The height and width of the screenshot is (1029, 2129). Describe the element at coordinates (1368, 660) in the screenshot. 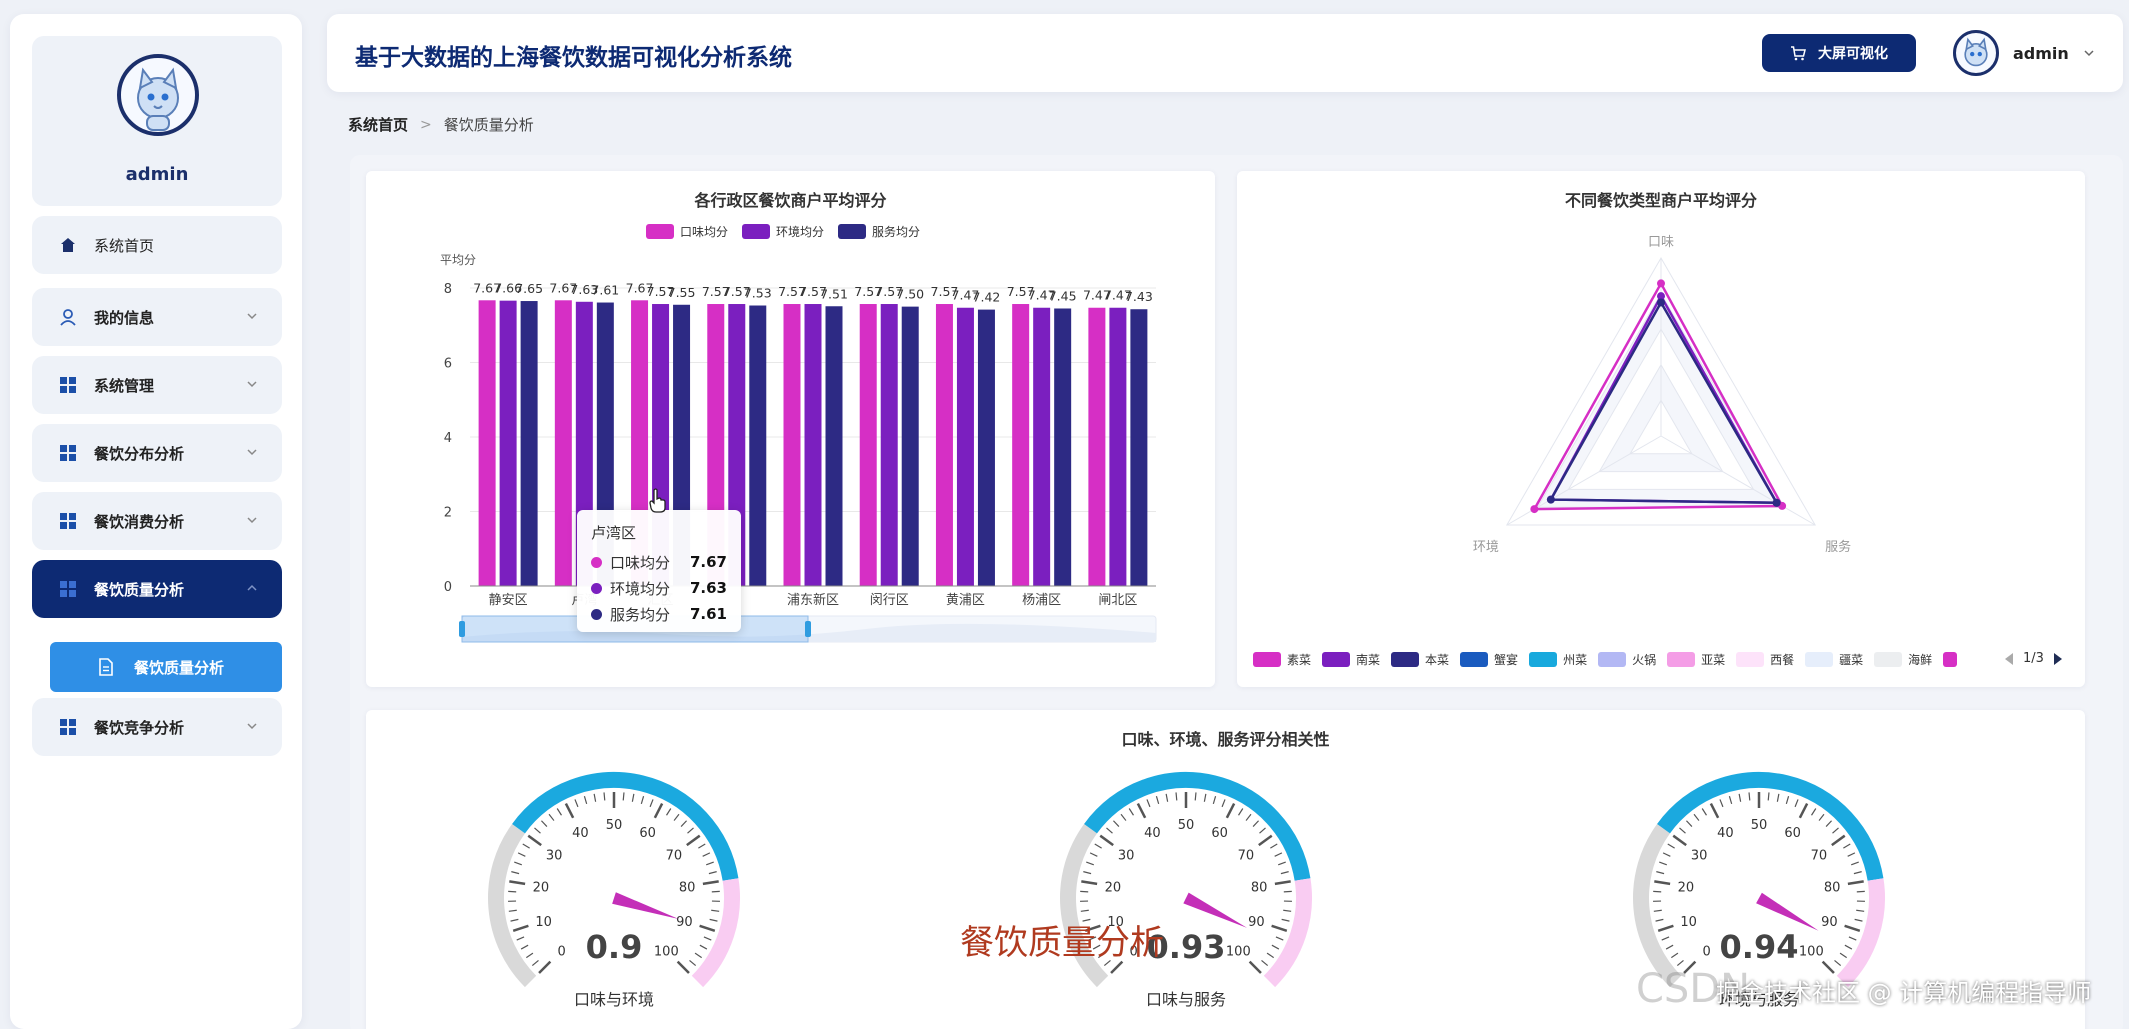

I see `legend-label: 南菜` at that location.